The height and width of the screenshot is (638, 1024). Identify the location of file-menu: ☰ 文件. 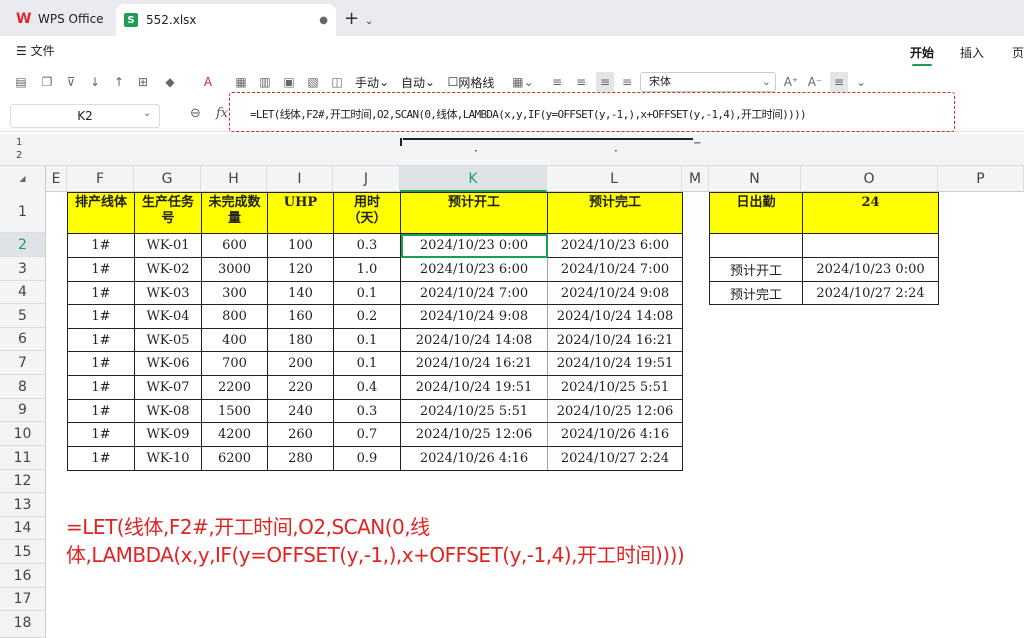
(35, 50).